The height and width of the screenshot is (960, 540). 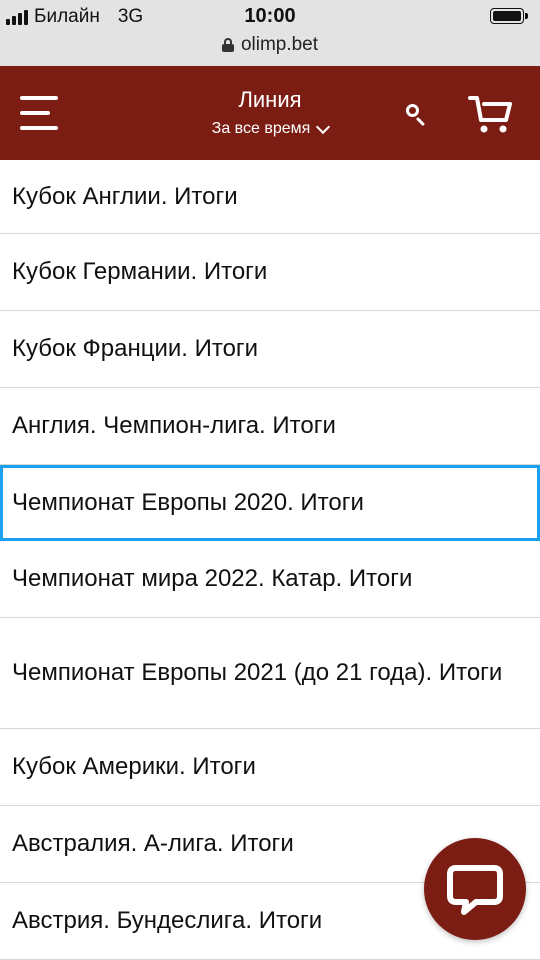 What do you see at coordinates (270, 99) in the screenshot?
I see `page-title: Линия` at bounding box center [270, 99].